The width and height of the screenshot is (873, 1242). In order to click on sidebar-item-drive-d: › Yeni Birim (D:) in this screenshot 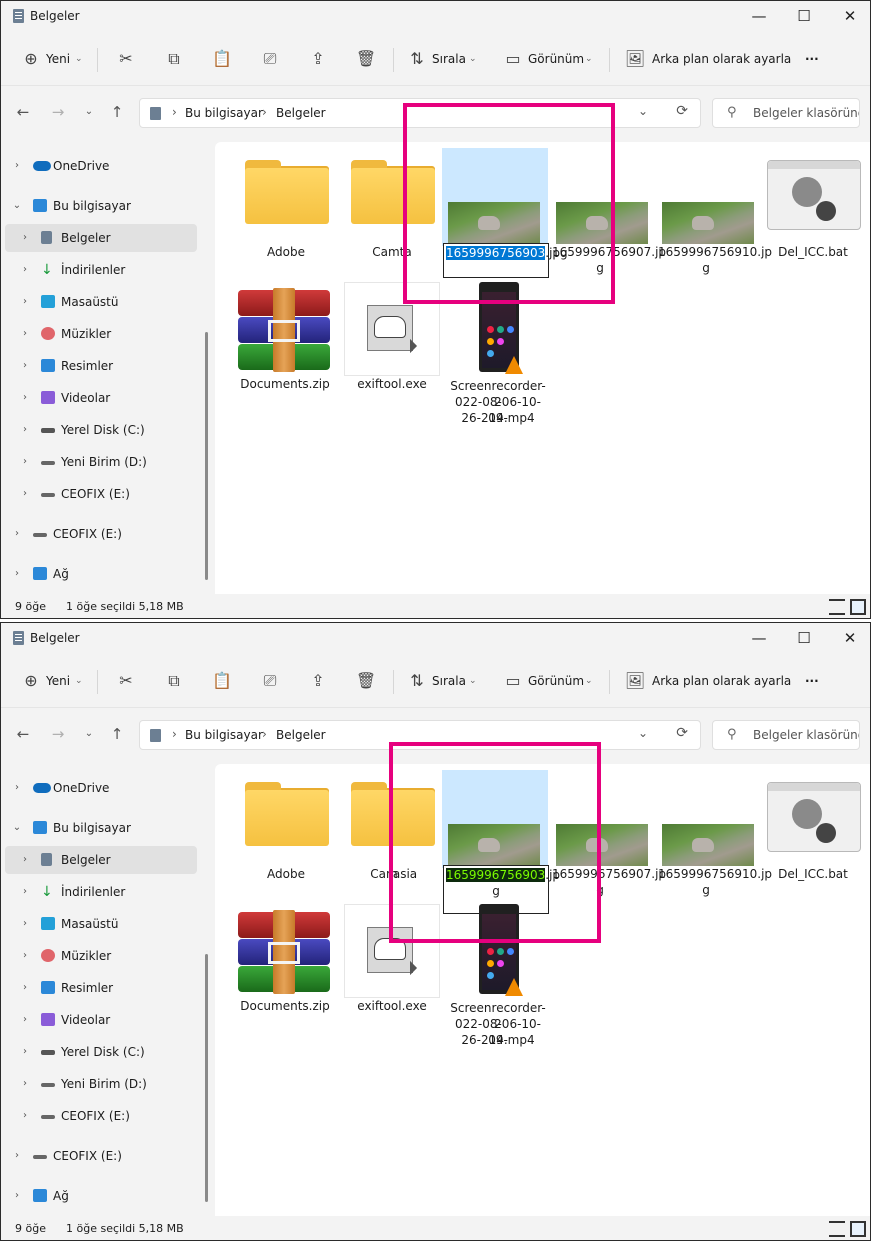, I will do `click(101, 462)`.